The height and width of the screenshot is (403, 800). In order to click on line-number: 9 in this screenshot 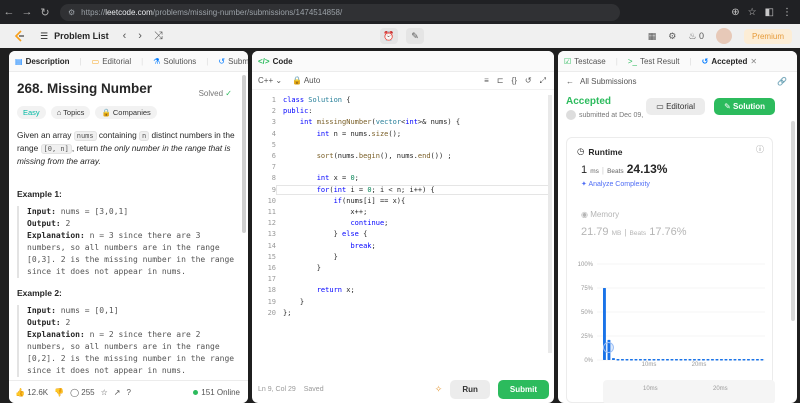, I will do `click(273, 189)`.